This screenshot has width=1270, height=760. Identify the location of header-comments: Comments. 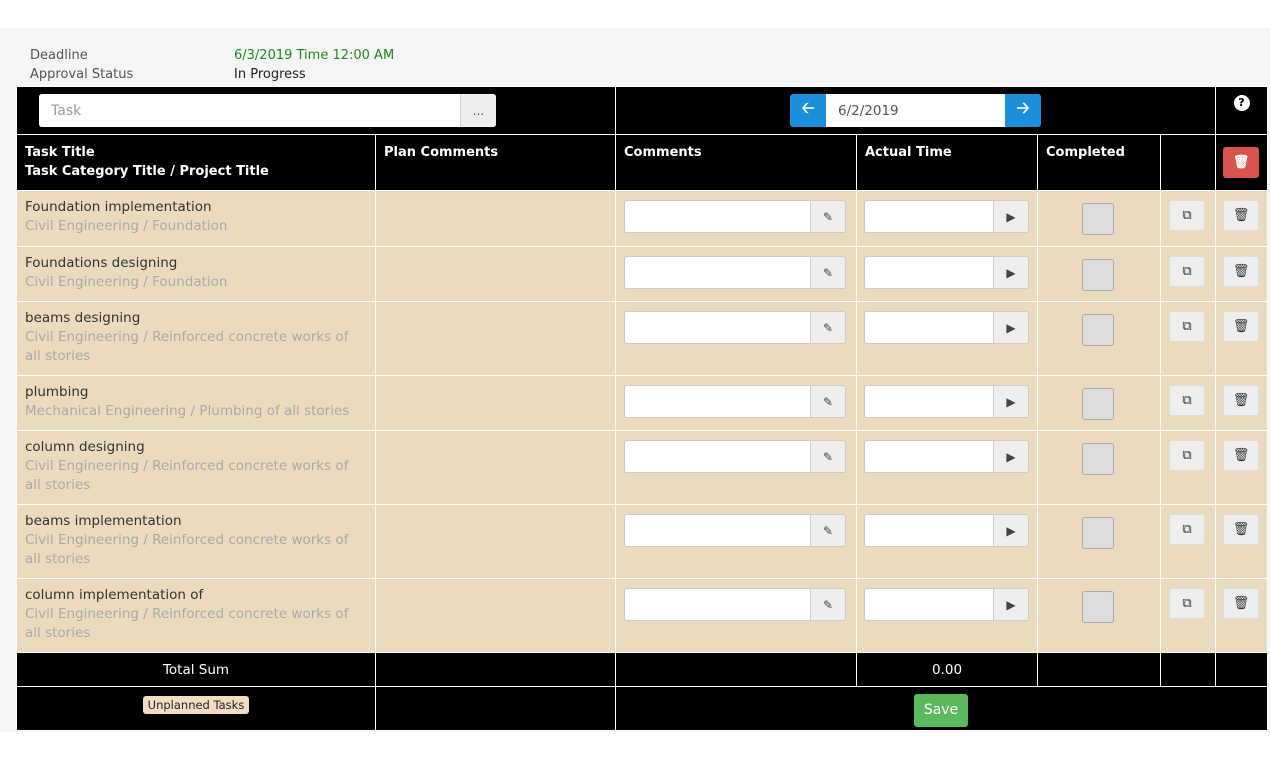
(736, 162).